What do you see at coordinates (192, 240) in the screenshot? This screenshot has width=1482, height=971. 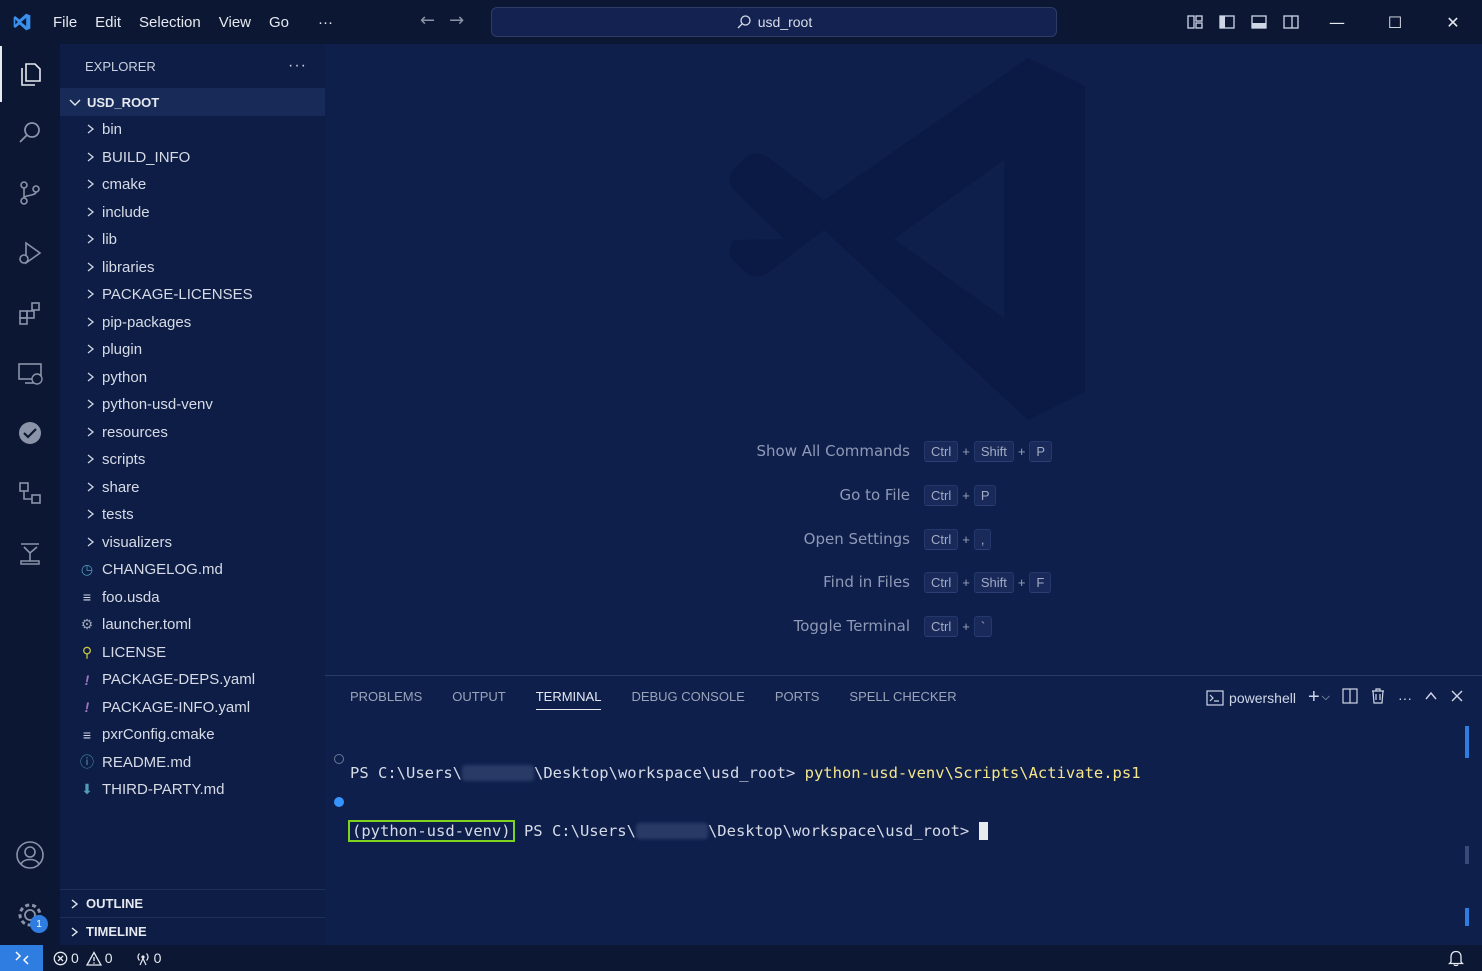 I see `folder-lib: lib` at bounding box center [192, 240].